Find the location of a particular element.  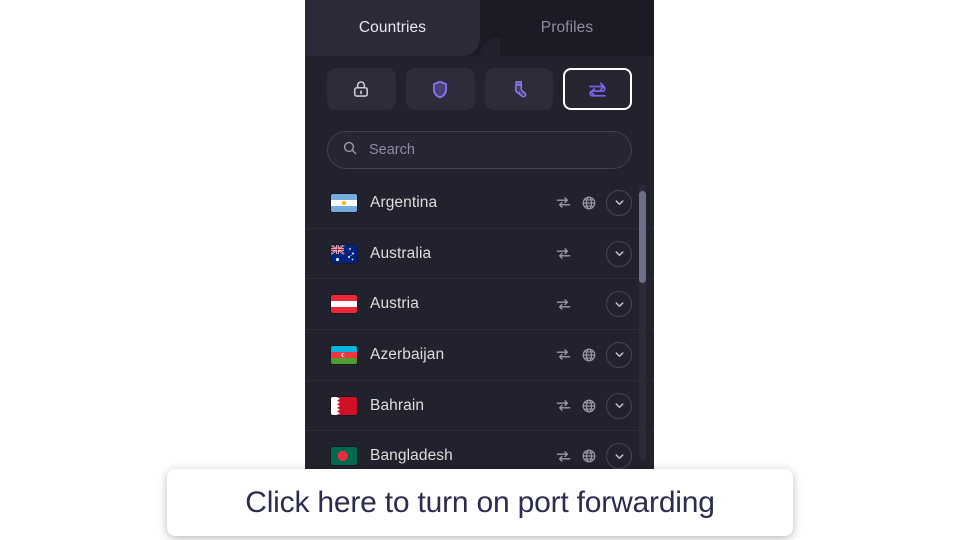

socks-proxy-button is located at coordinates (519, 89).